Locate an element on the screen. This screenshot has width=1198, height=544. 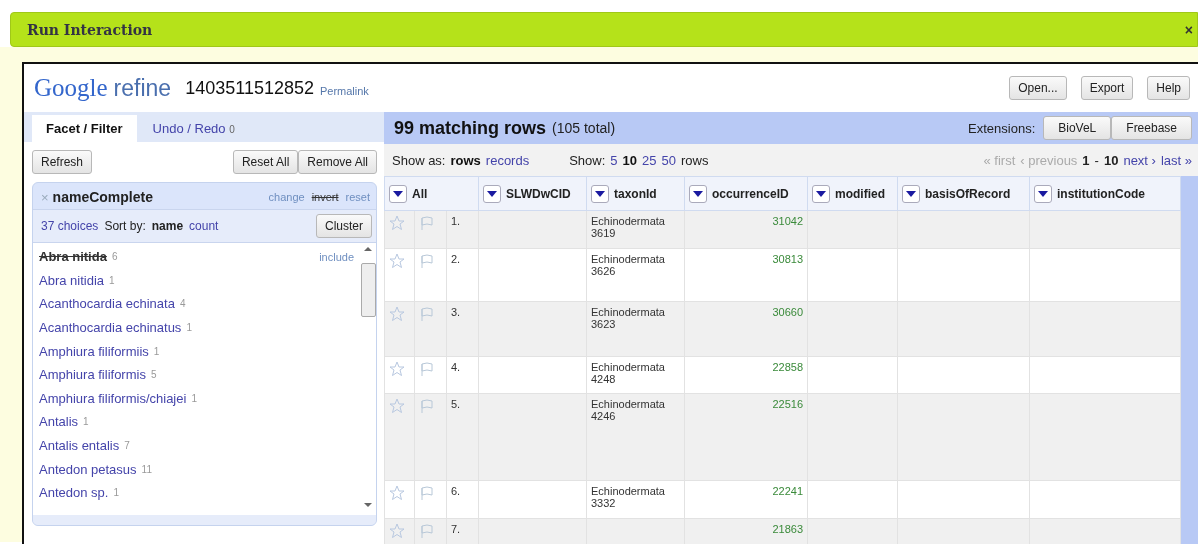
facet-choice: Acanthocardia echinata is located at coordinates (107, 304).